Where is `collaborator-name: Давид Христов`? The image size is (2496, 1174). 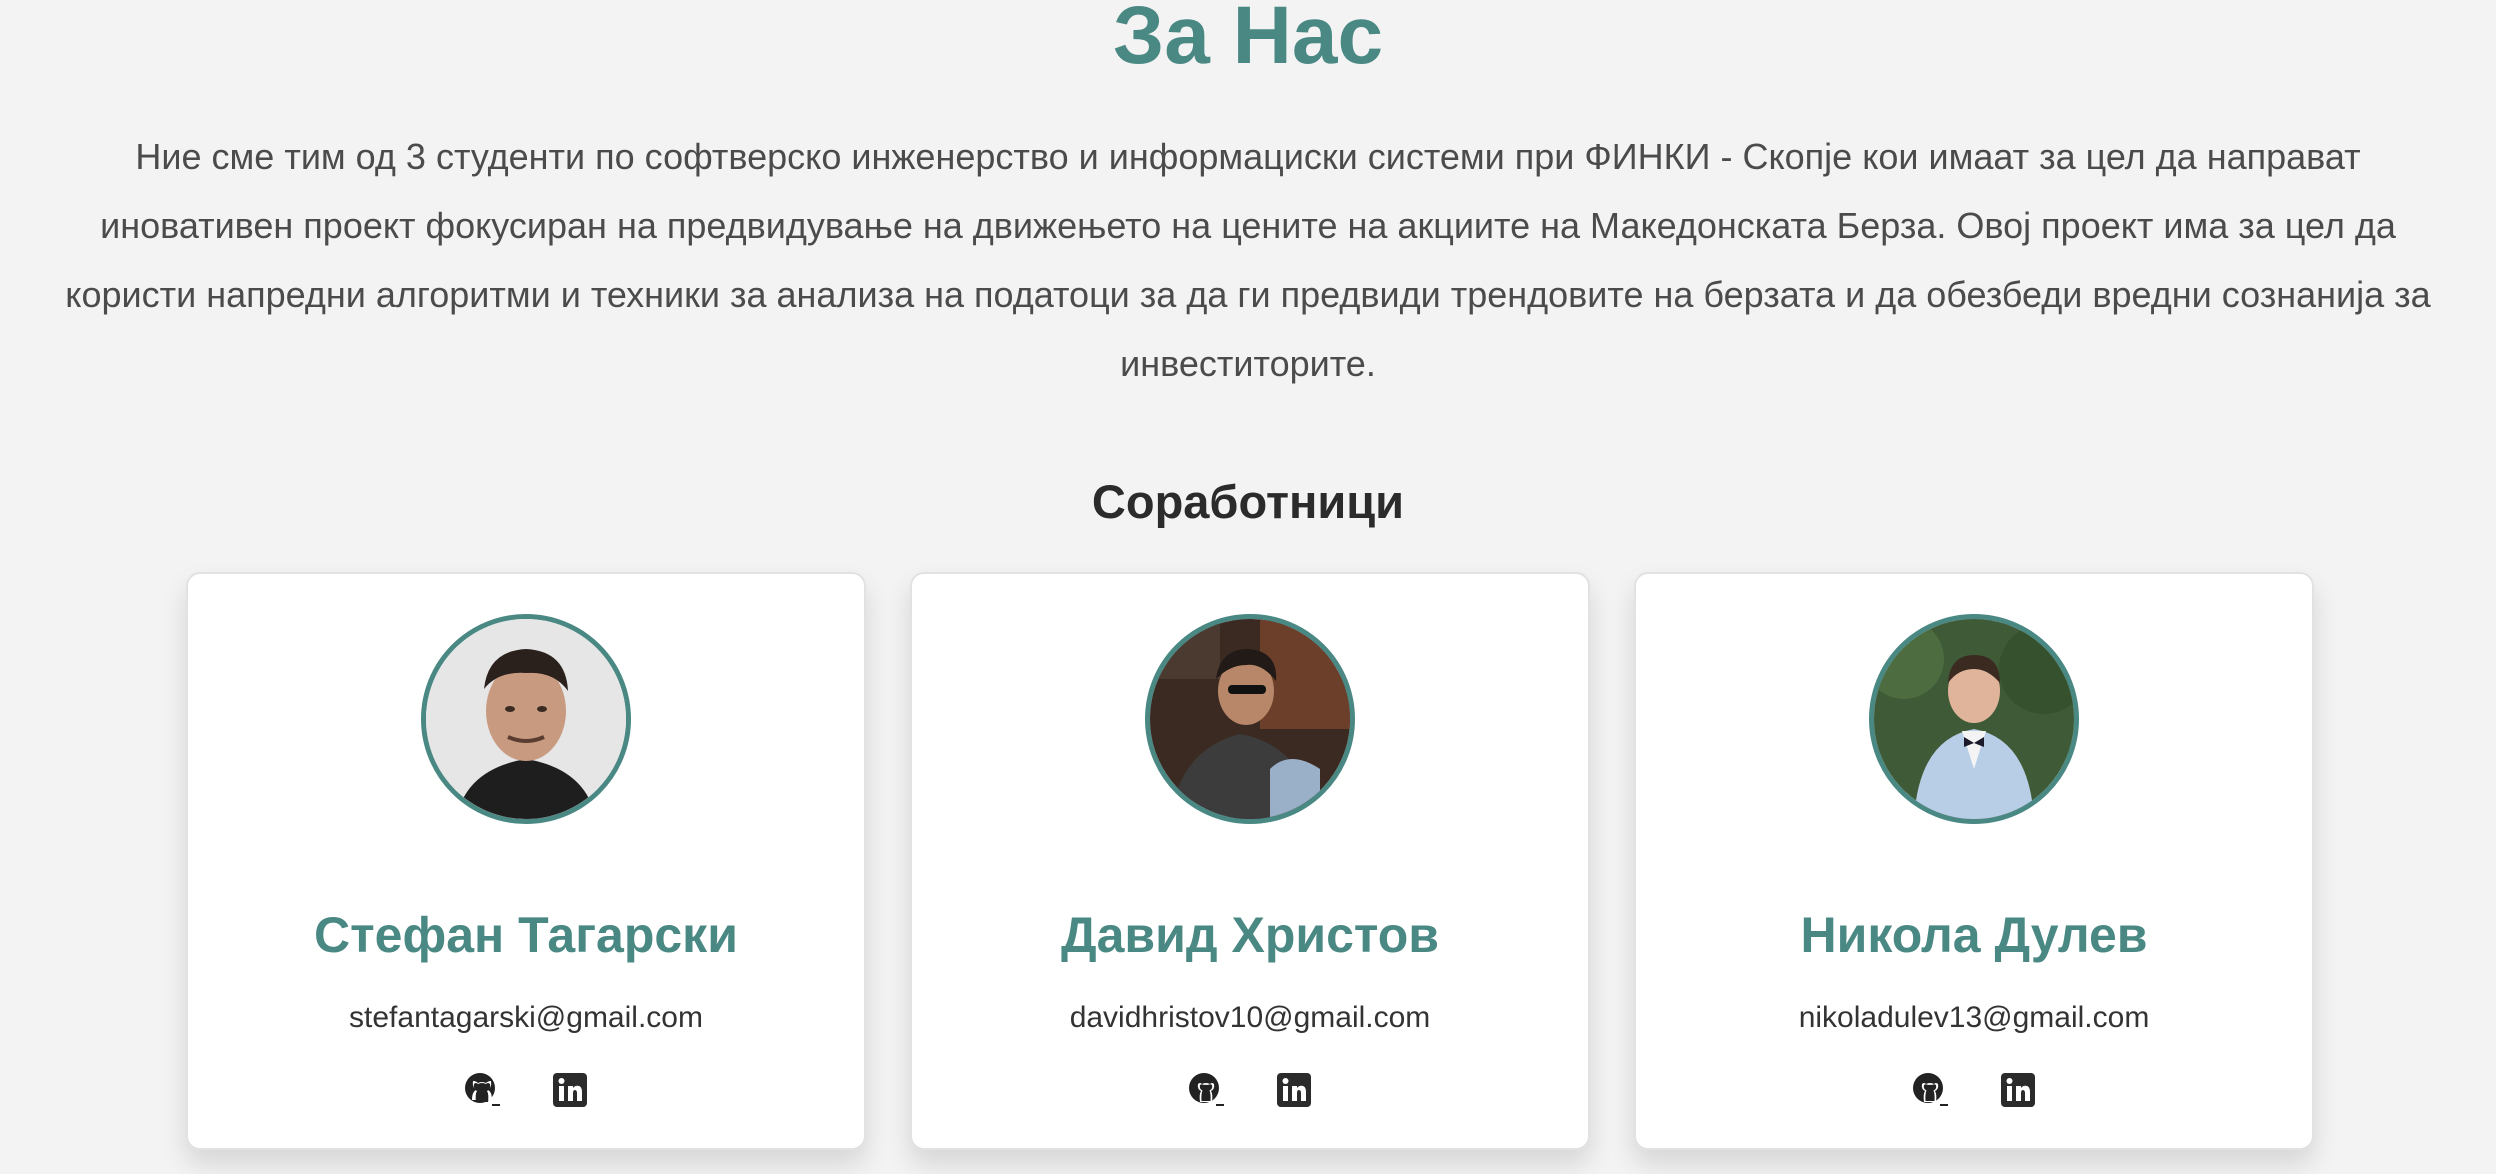 collaborator-name: Давид Христов is located at coordinates (1250, 935).